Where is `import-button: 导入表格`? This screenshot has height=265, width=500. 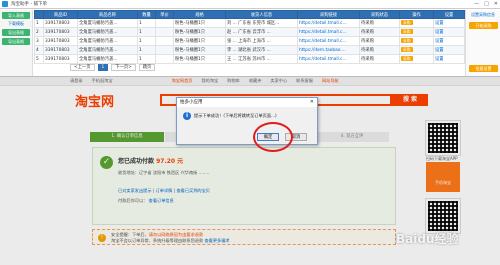
import-button: 导入表格 is located at coordinates (16, 15).